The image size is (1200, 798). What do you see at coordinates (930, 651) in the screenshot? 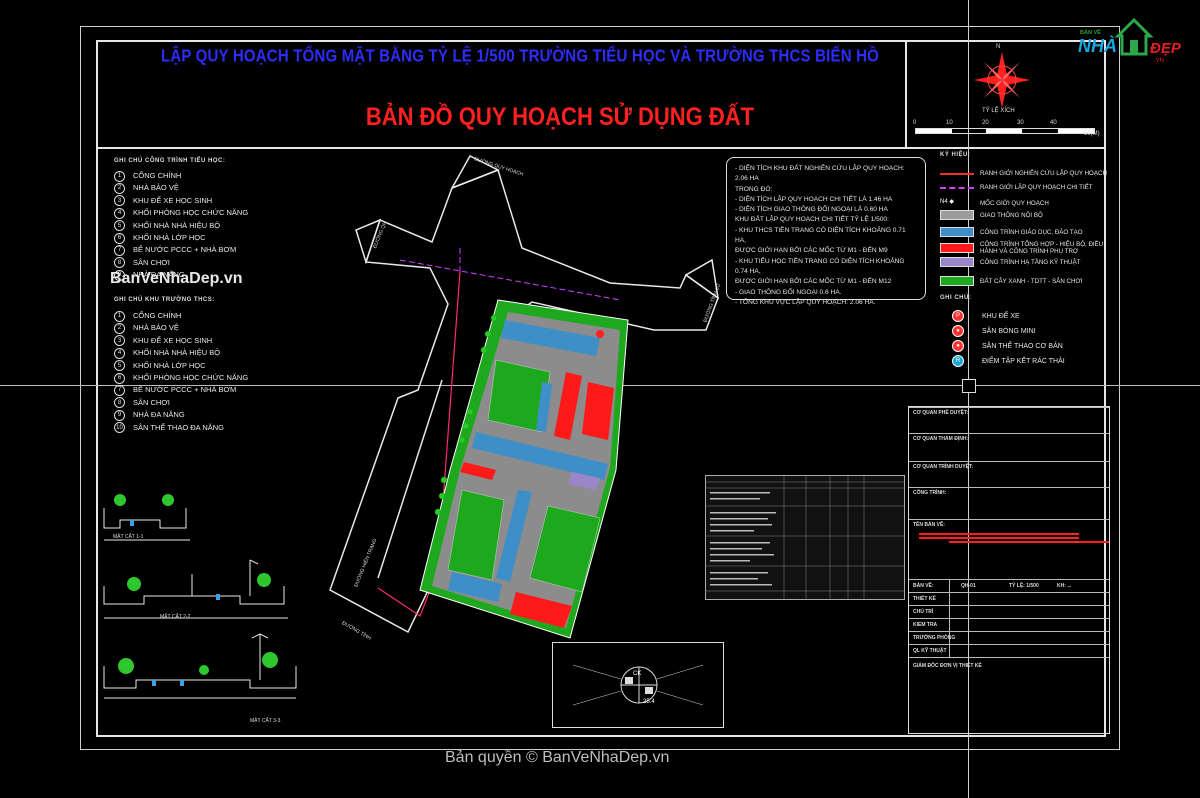
I see `title-block-cell: QL KỸ THUẬT` at bounding box center [930, 651].